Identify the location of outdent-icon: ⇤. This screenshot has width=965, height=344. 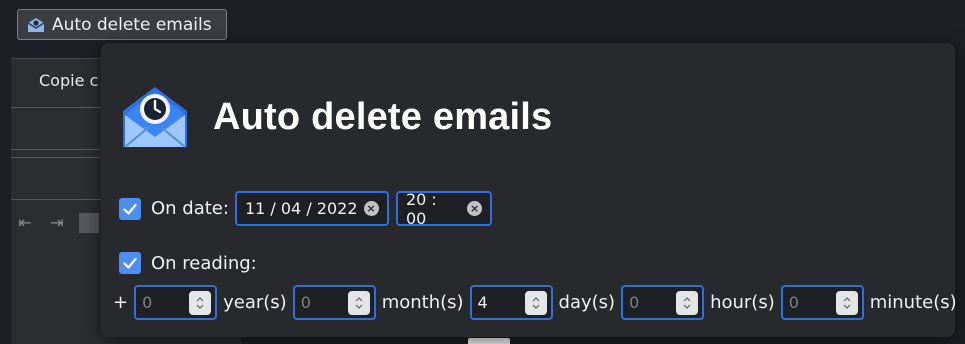
(25, 223).